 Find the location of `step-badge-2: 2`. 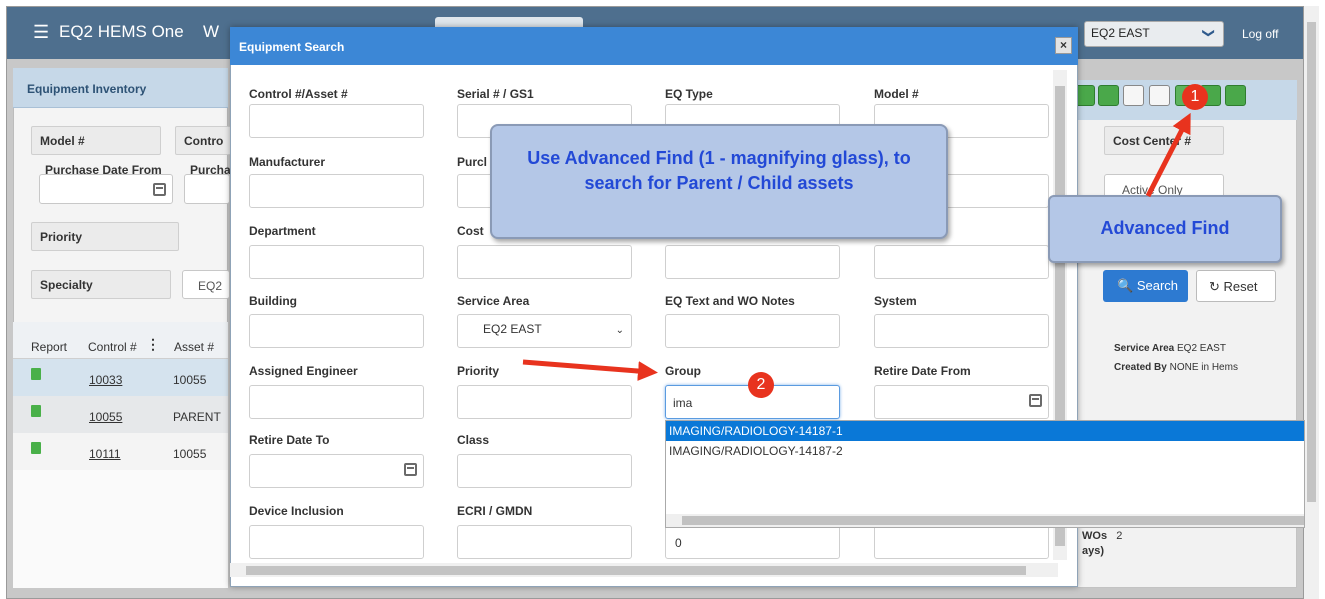

step-badge-2: 2 is located at coordinates (761, 385).